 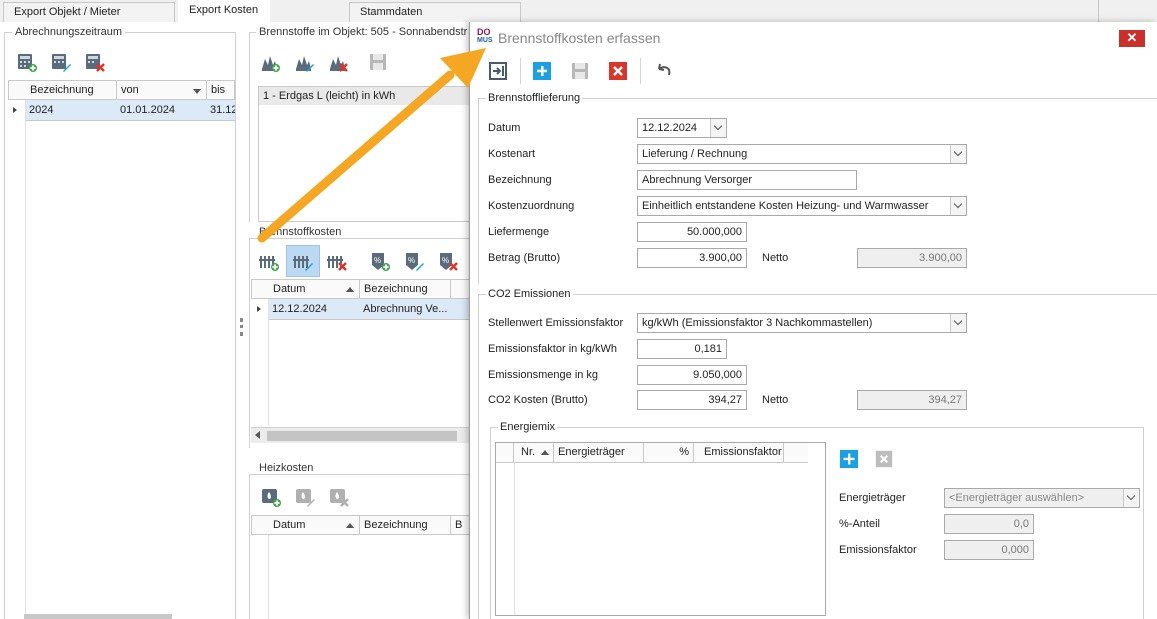 What do you see at coordinates (67, 12) in the screenshot?
I see `tab-label: Export Objekt / Mieter` at bounding box center [67, 12].